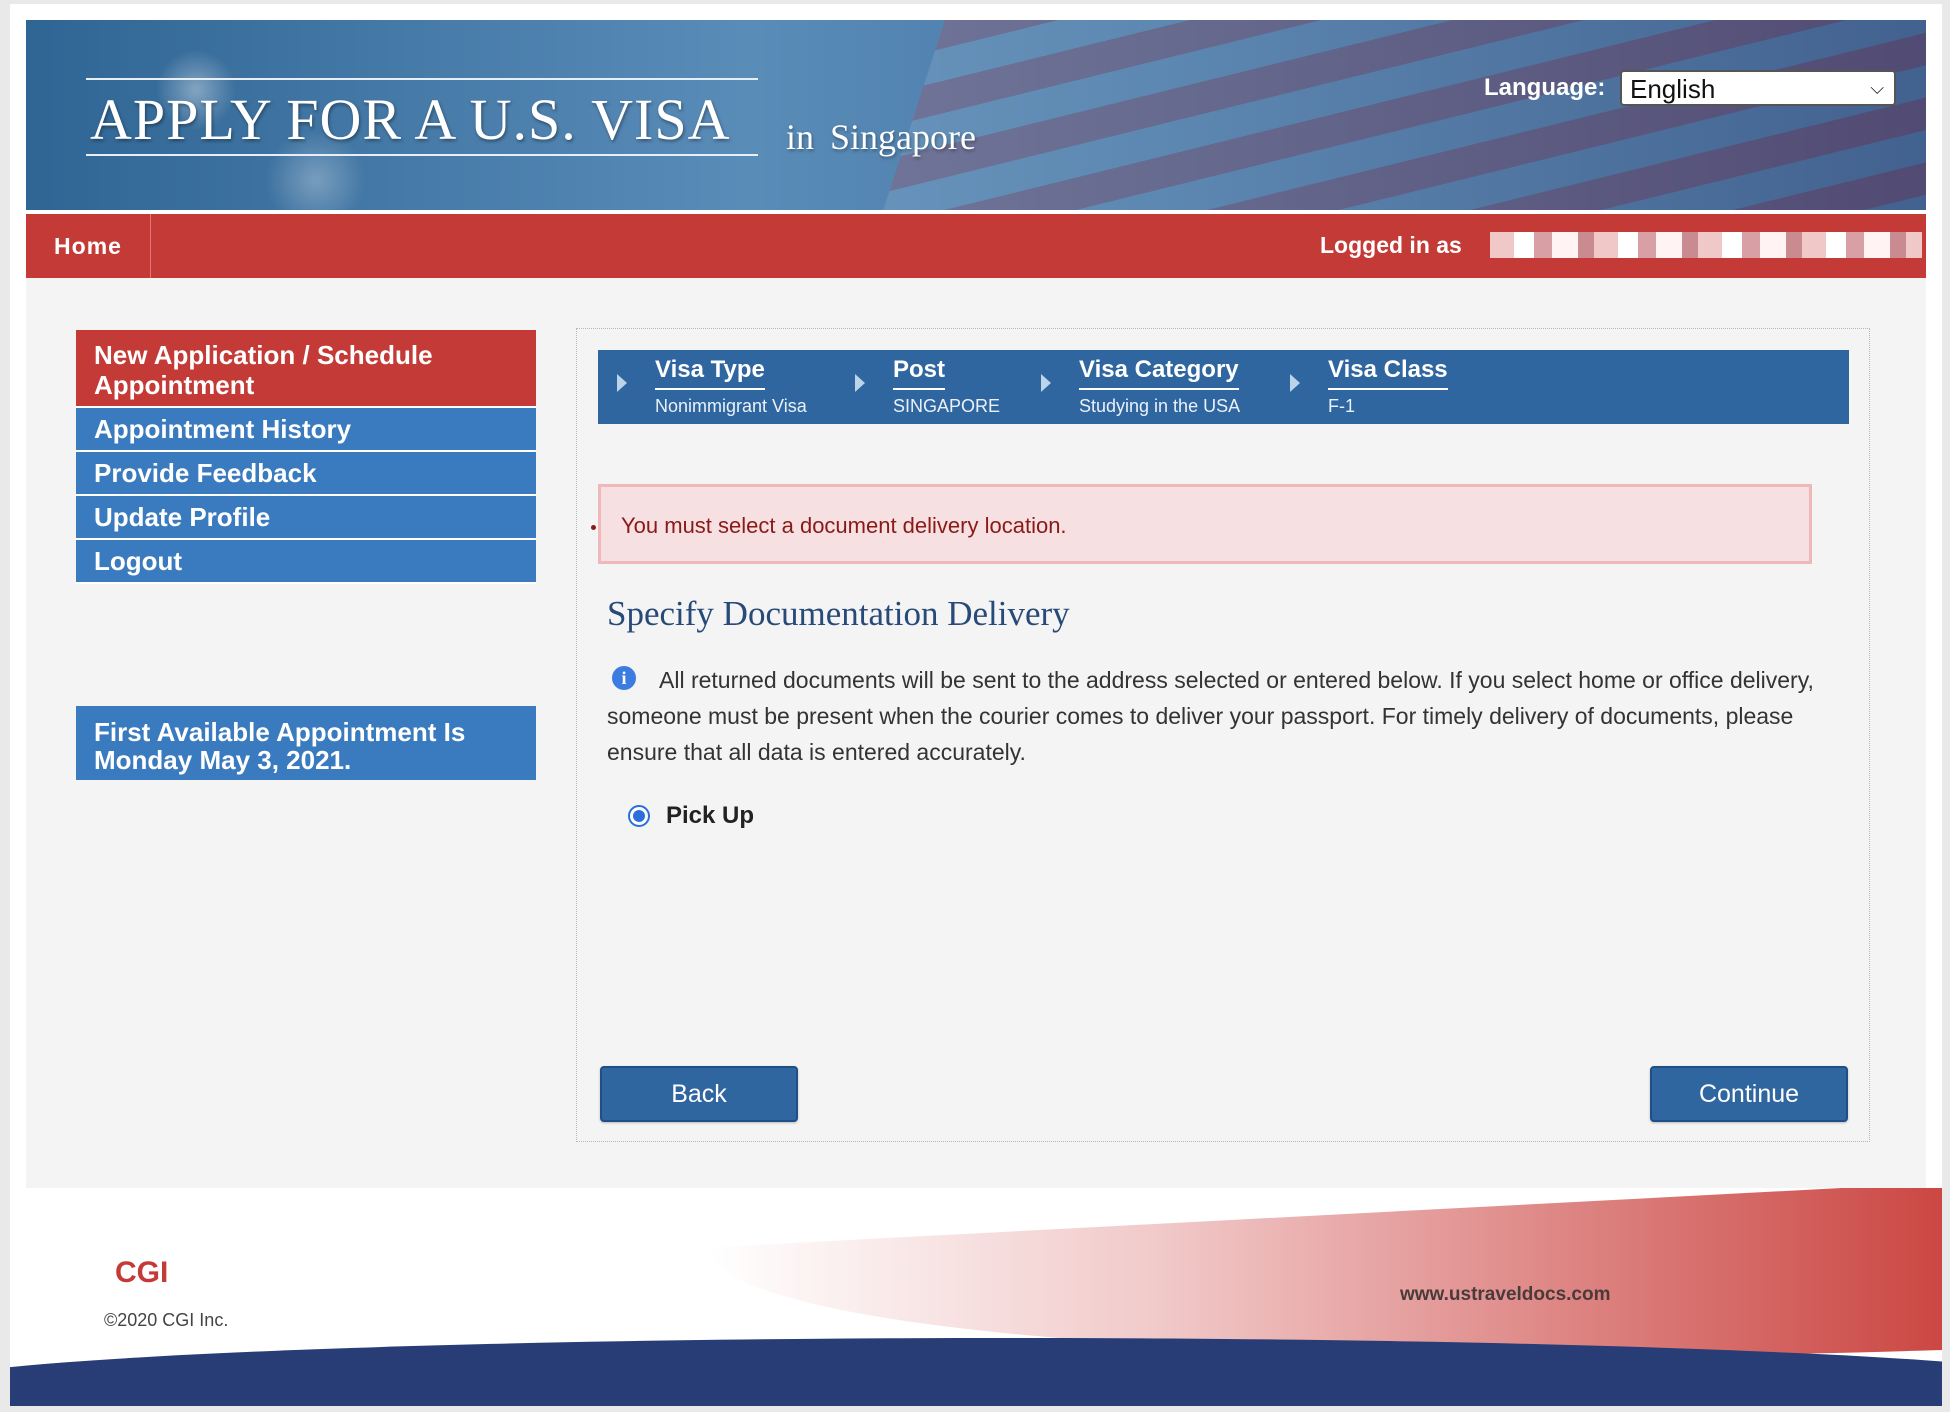 The image size is (1950, 1412). I want to click on country-label: in Singapore, so click(881, 137).